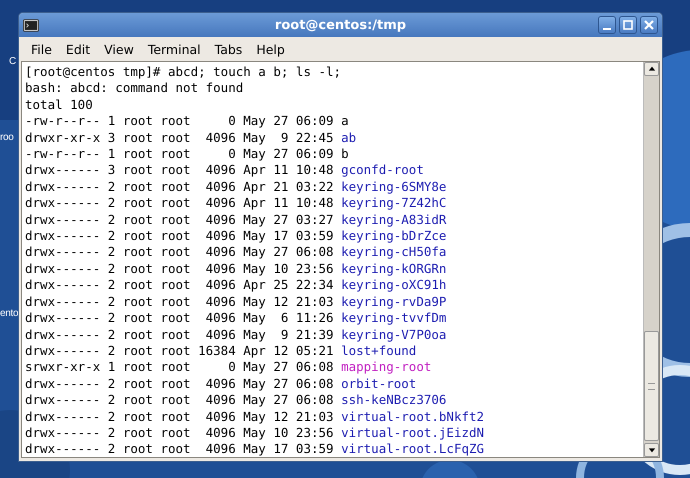 This screenshot has height=478, width=690. I want to click on listing-details: drwx------ 2 root root 4096 Apr 11 10:48, so click(179, 203).